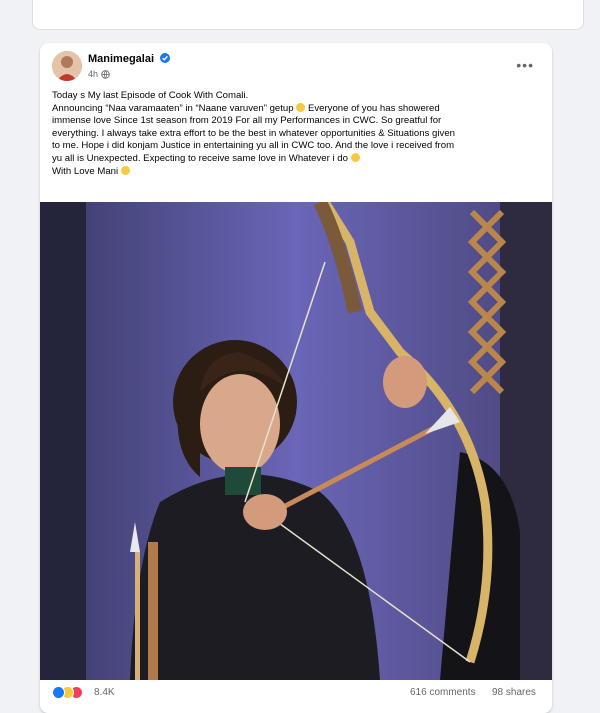 This screenshot has width=600, height=713. I want to click on comments-count: 616 comments, so click(443, 692).